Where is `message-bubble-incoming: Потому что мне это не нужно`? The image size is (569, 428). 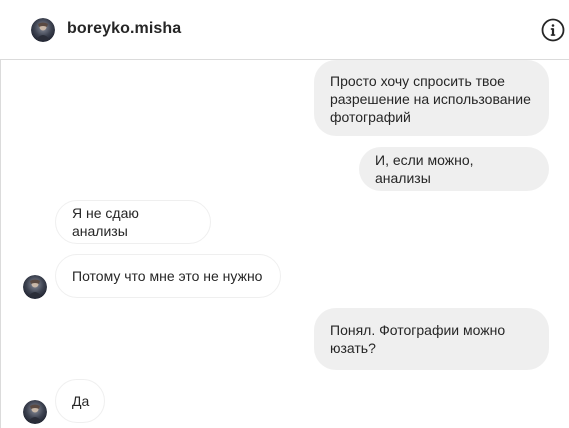 message-bubble-incoming: Потому что мне это не нужно is located at coordinates (168, 276).